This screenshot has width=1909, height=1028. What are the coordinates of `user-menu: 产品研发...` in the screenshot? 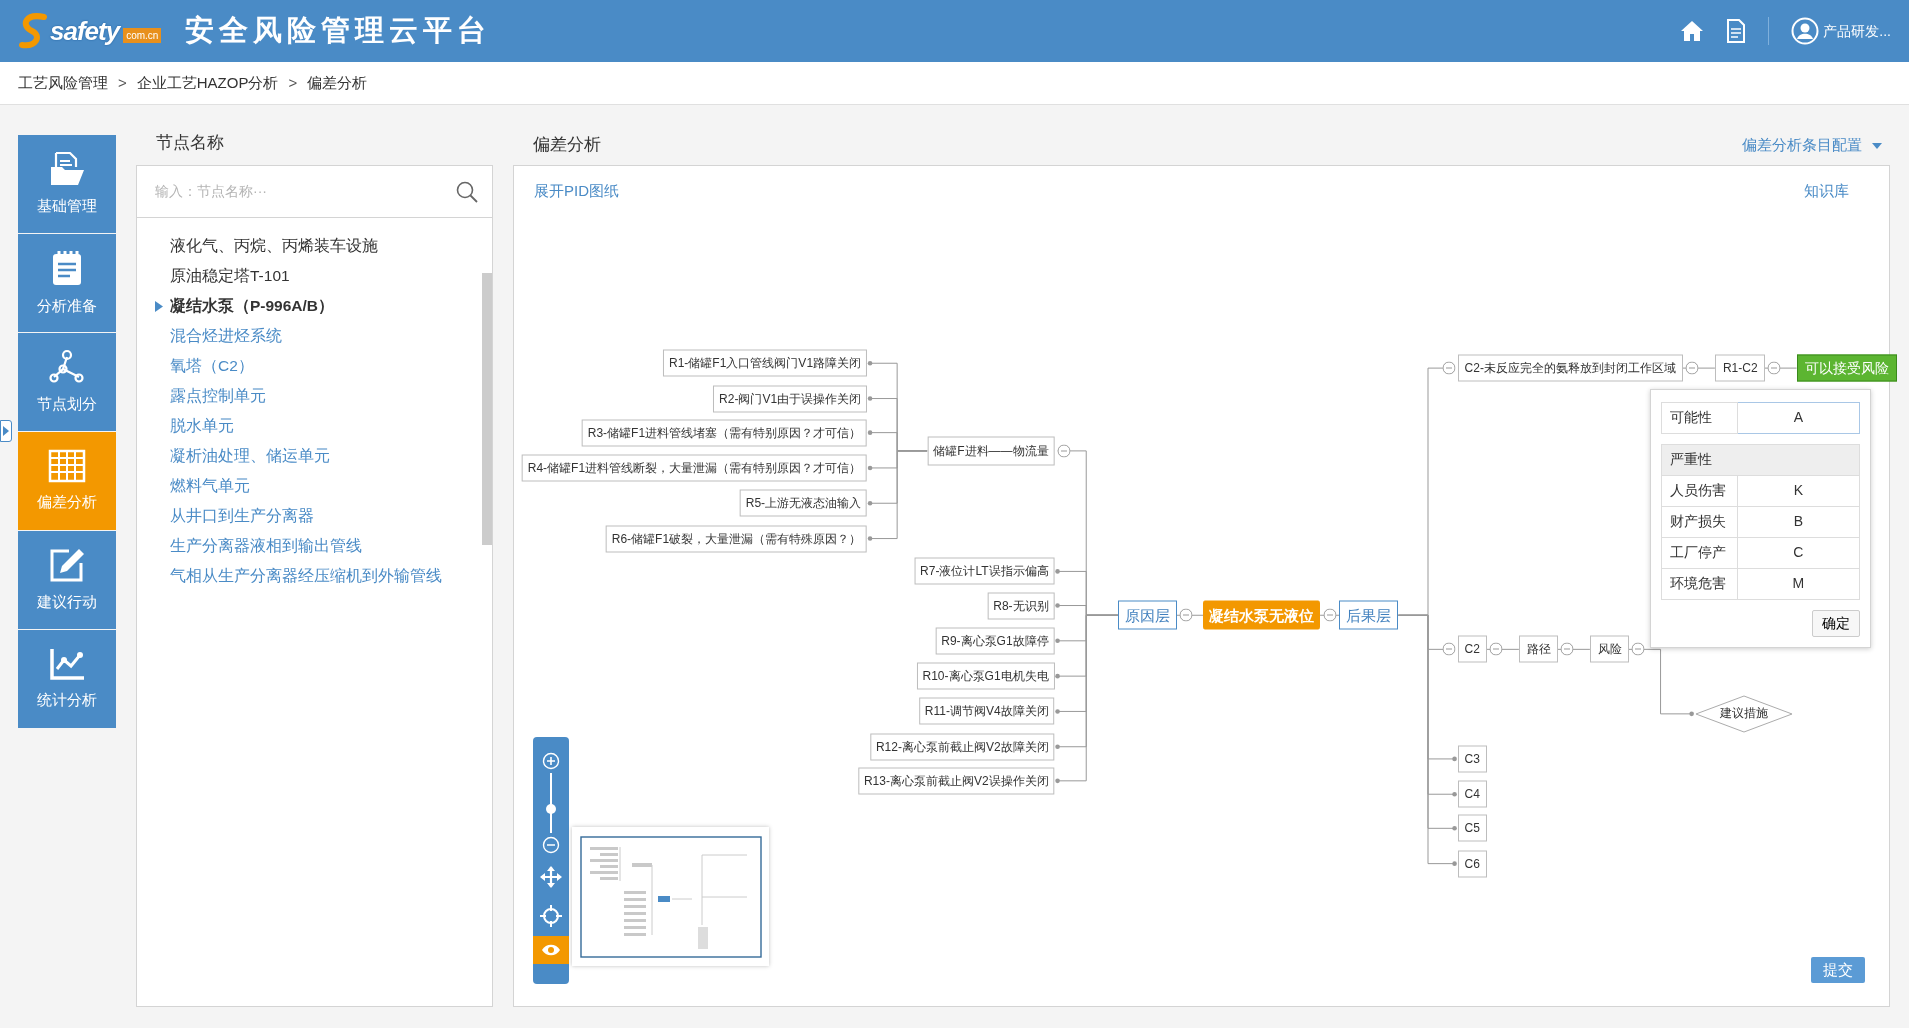 It's located at (1857, 31).